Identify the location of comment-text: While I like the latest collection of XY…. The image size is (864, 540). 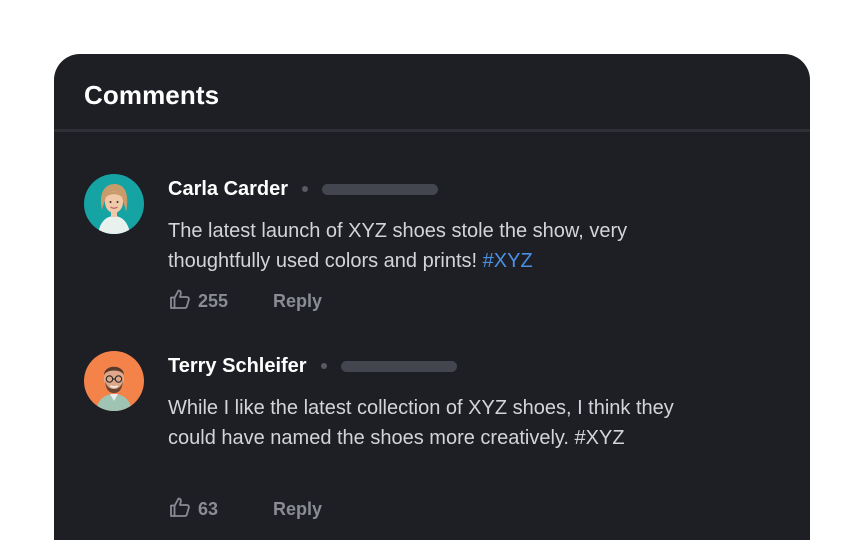
(433, 423).